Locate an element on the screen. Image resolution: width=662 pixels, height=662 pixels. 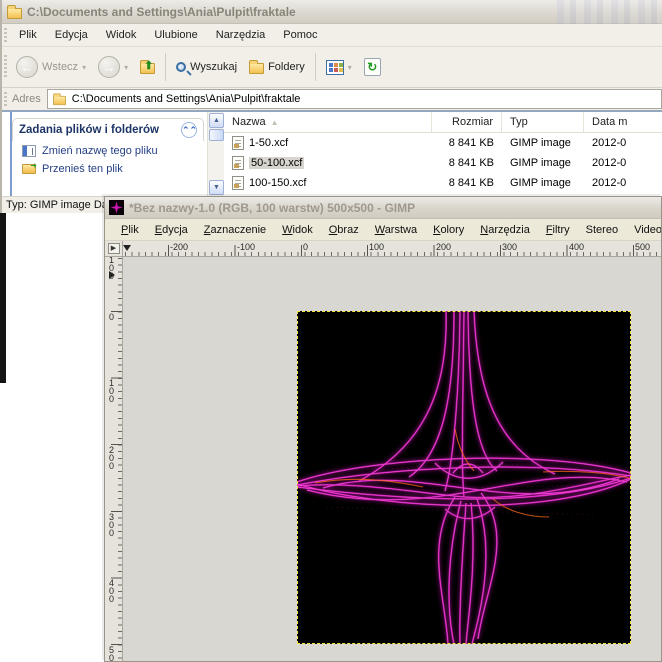
address-folder-icon is located at coordinates (59, 99).